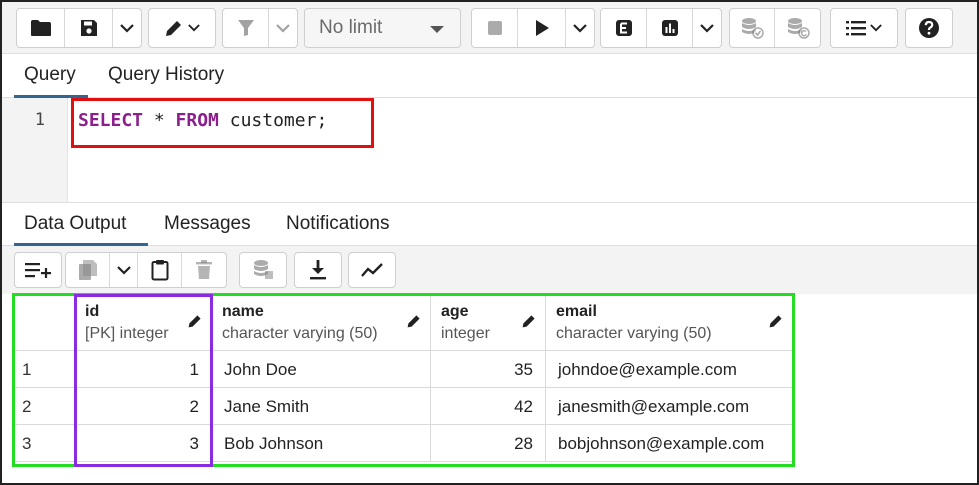  Describe the element at coordinates (44, 323) in the screenshot. I see `row-number-header` at that location.